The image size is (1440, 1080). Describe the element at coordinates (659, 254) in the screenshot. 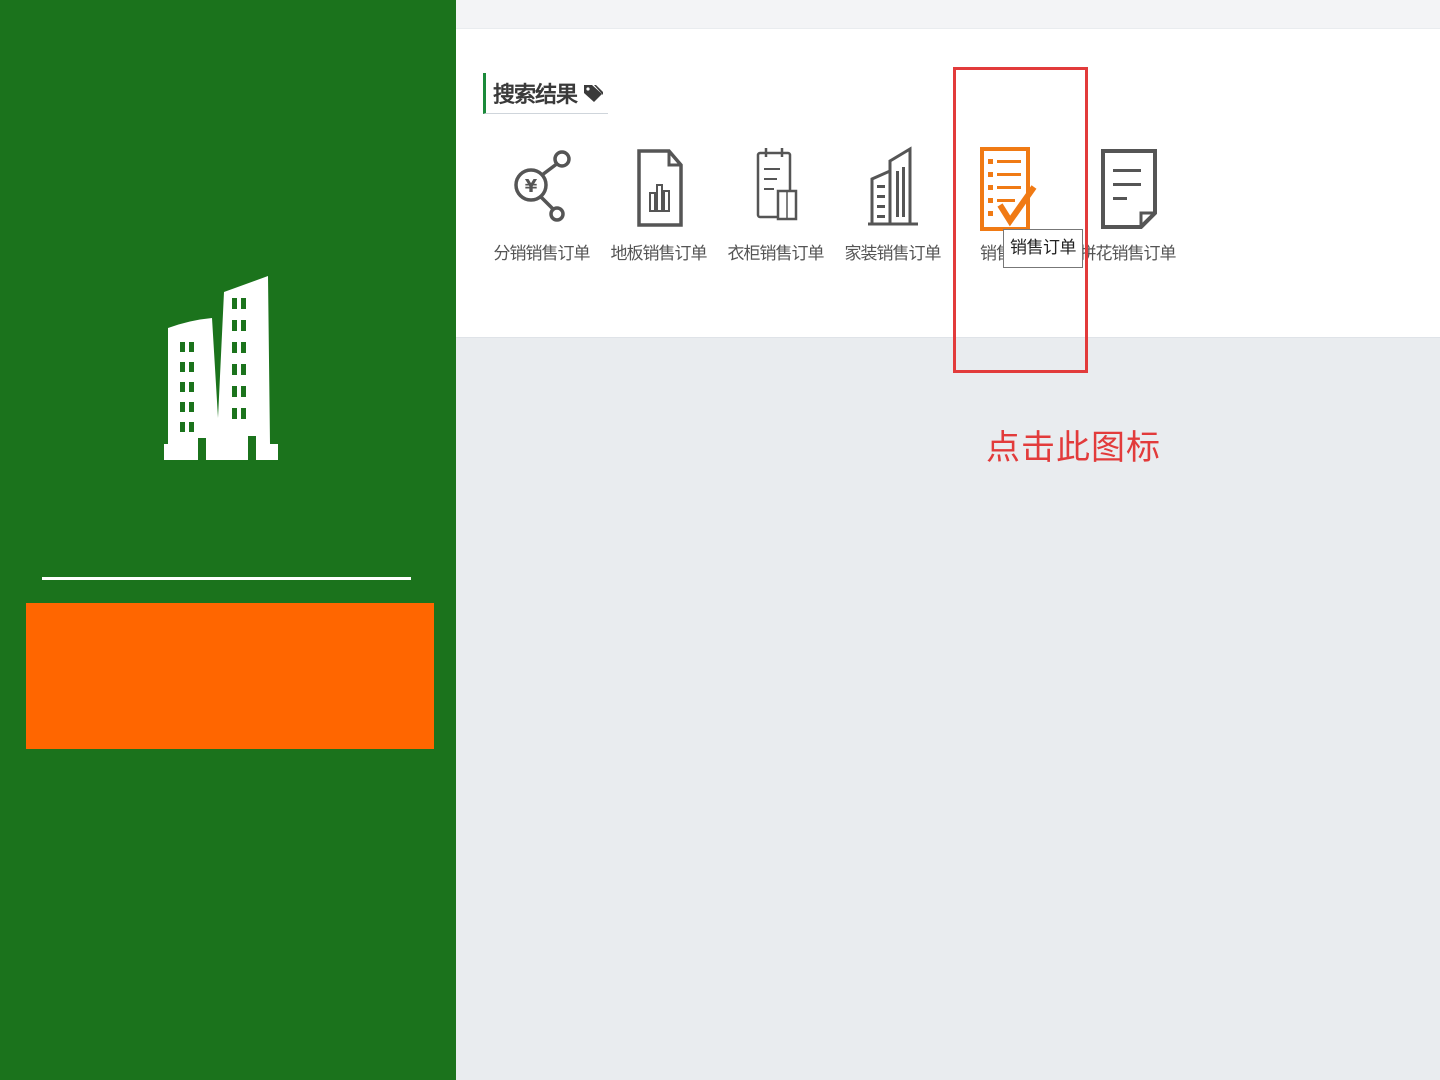

I see `app-label: 地板销售订单` at that location.